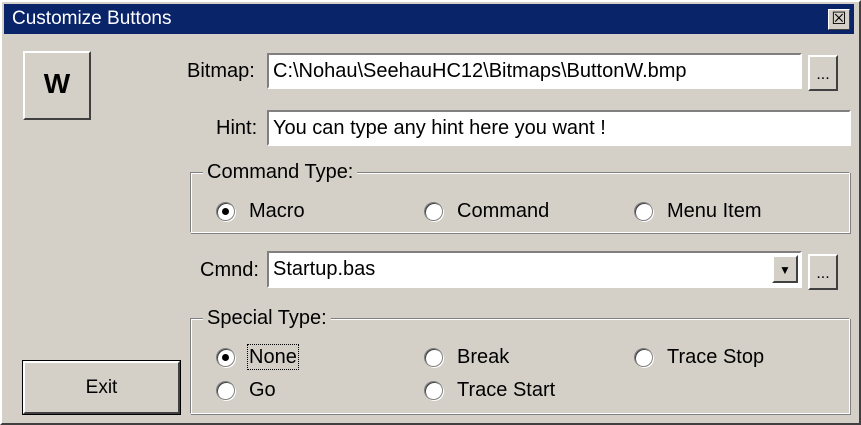 This screenshot has width=861, height=425. Describe the element at coordinates (57, 85) in the screenshot. I see `button-preview: W` at that location.